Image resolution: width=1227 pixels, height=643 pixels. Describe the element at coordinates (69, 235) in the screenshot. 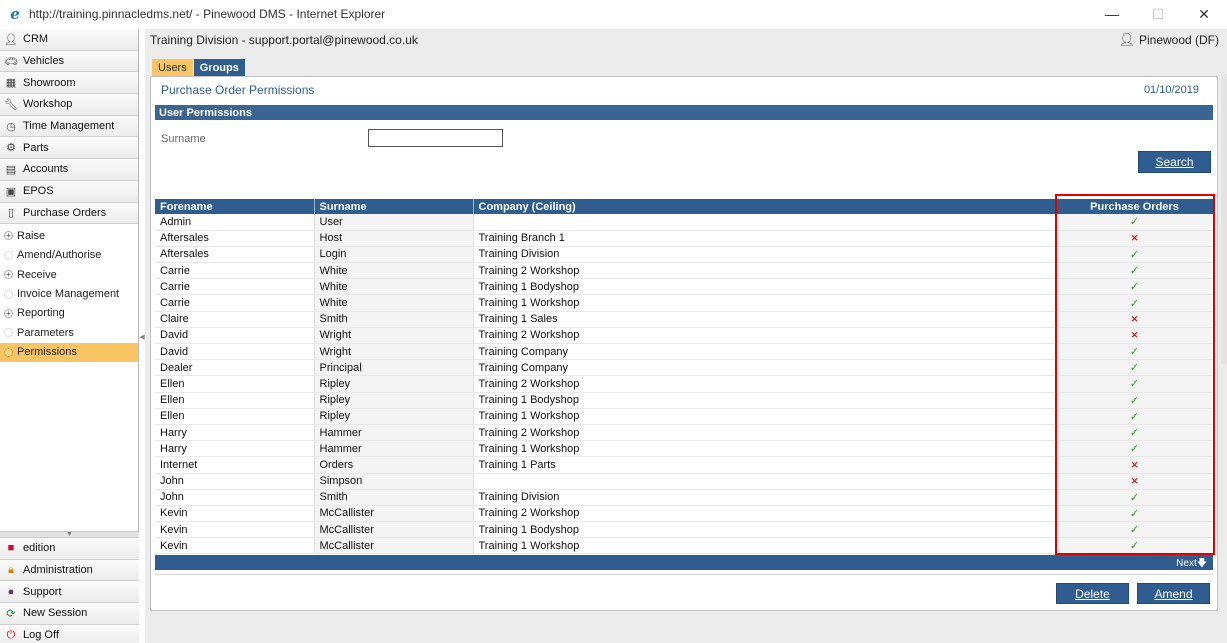

I see `submenu-item-raise: + Raise` at that location.